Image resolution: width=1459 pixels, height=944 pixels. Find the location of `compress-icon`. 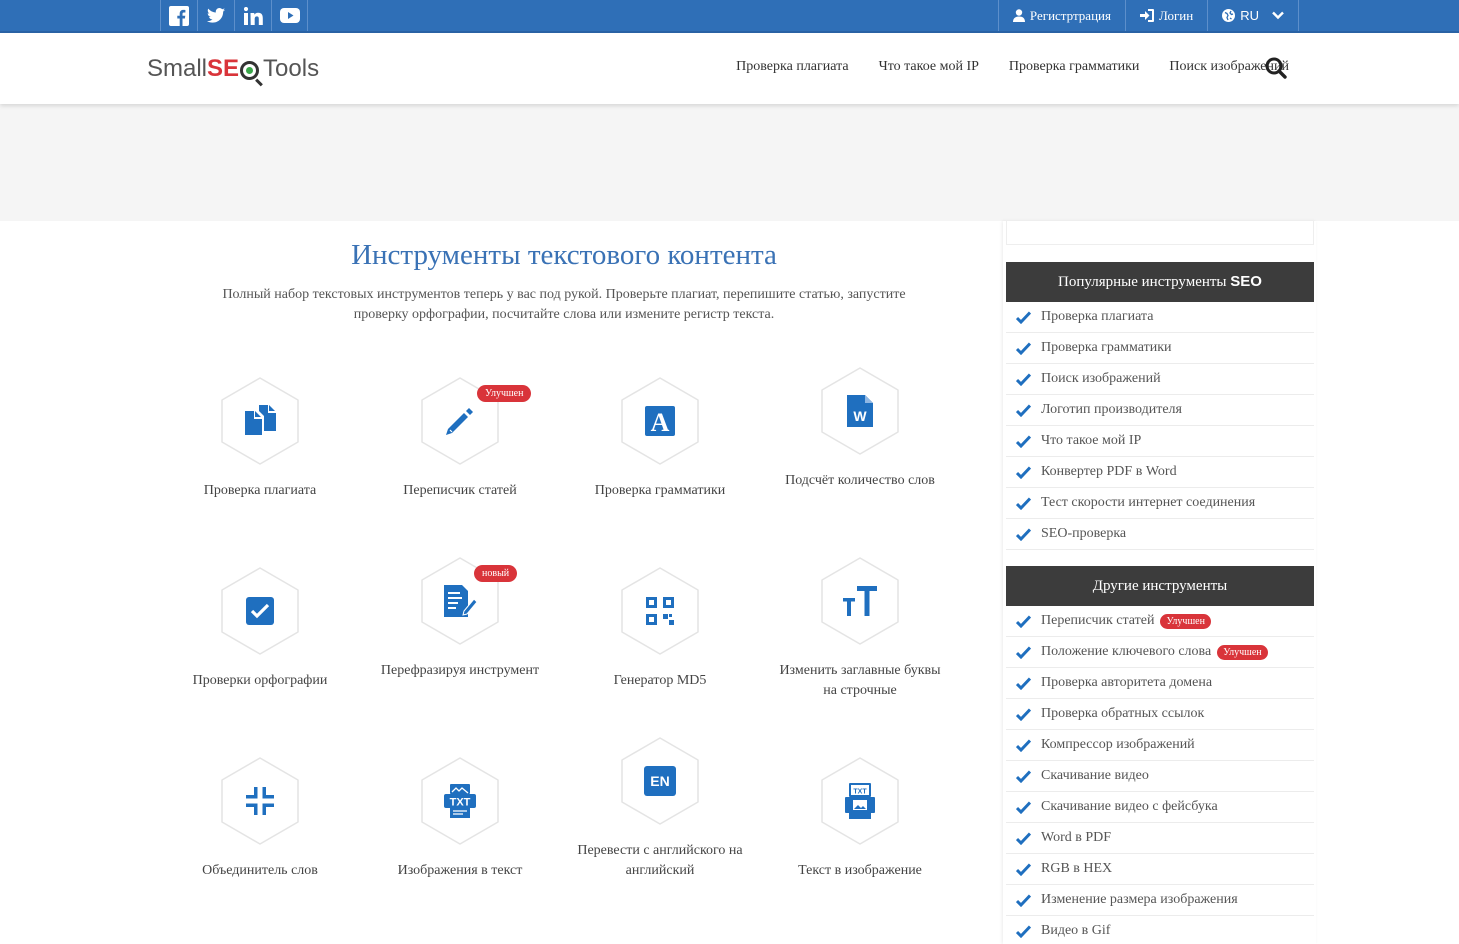

compress-icon is located at coordinates (260, 801).